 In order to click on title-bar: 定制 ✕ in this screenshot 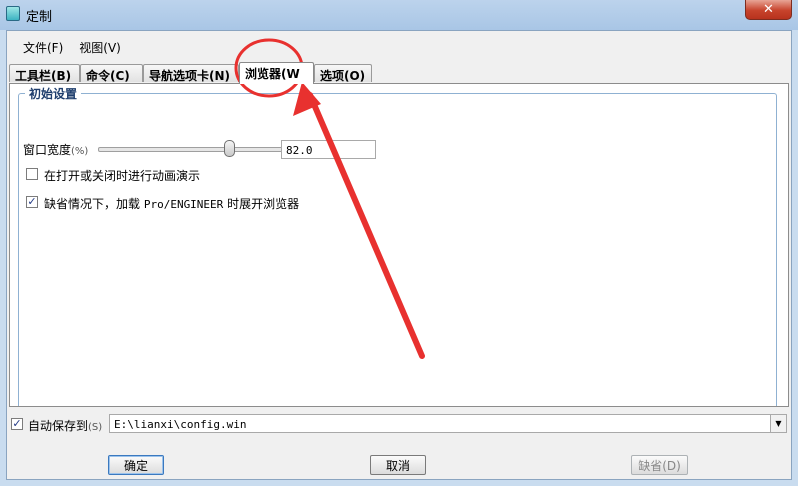, I will do `click(399, 15)`.